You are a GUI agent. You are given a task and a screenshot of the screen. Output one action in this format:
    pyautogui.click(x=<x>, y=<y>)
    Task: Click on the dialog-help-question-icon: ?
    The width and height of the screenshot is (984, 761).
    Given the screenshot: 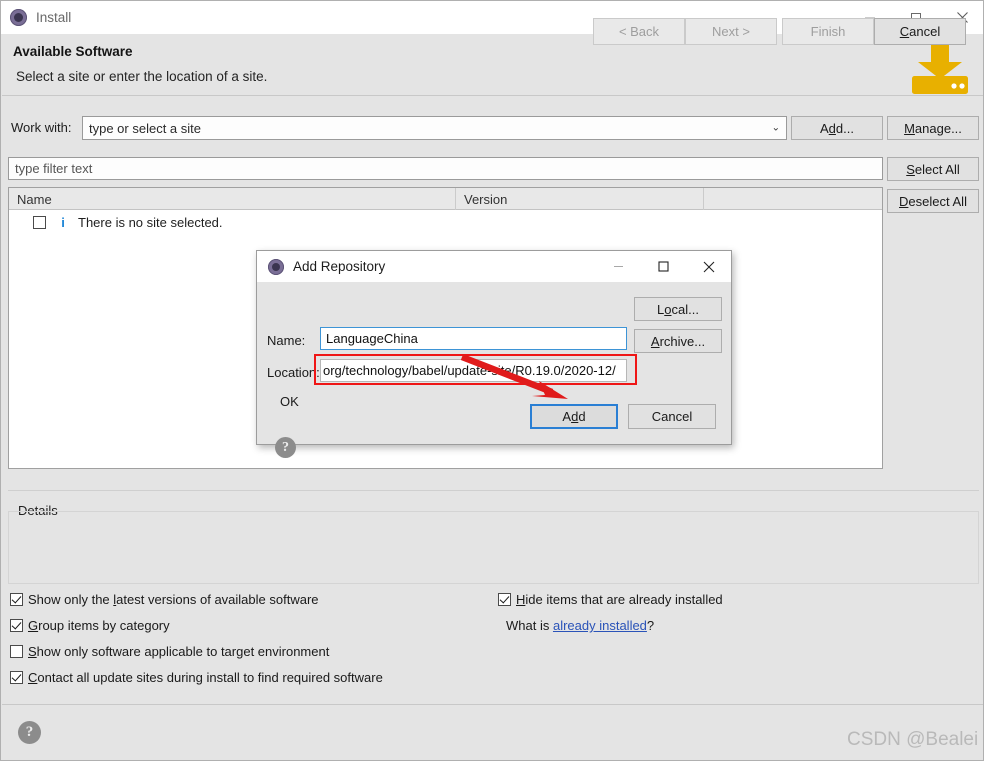 What is the action you would take?
    pyautogui.click(x=285, y=447)
    